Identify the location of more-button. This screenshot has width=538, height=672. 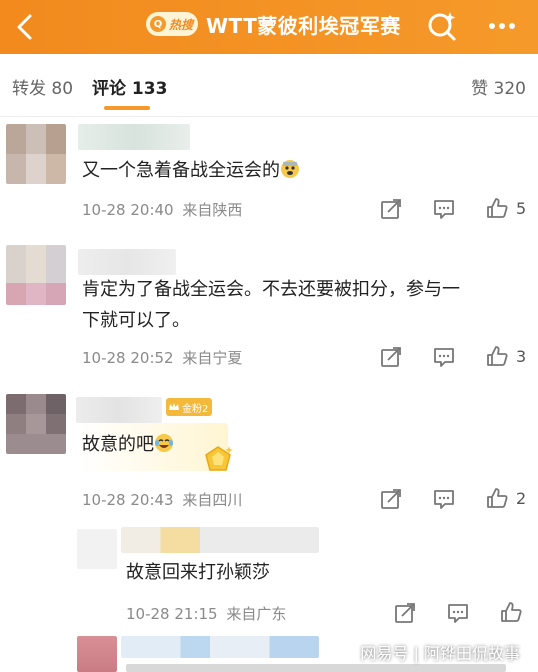
(502, 26).